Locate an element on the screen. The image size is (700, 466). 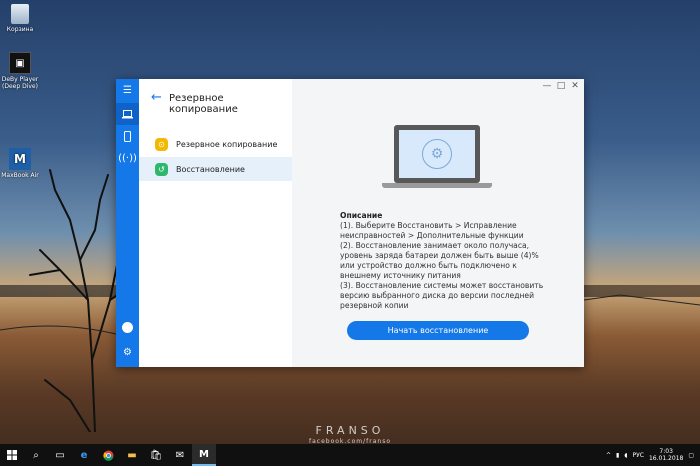
network-icon: ▮ is located at coordinates (617, 455).